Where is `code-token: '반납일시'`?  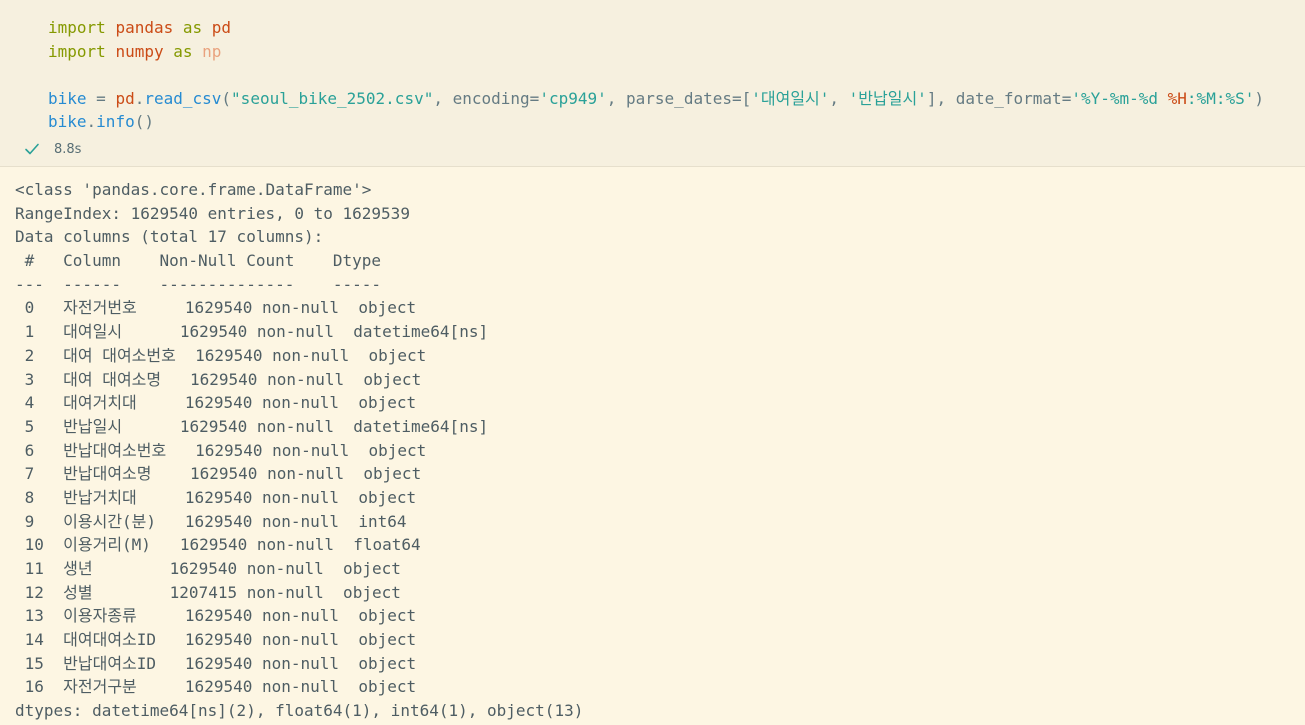 code-token: '반납일시' is located at coordinates (887, 98).